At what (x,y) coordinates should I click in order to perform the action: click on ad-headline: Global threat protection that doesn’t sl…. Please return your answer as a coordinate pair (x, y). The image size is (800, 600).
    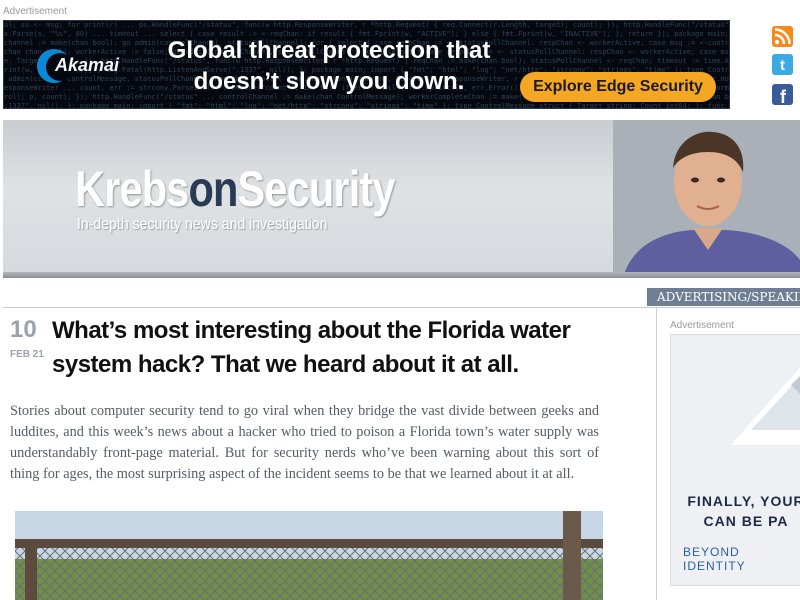
    Looking at the image, I should click on (329, 66).